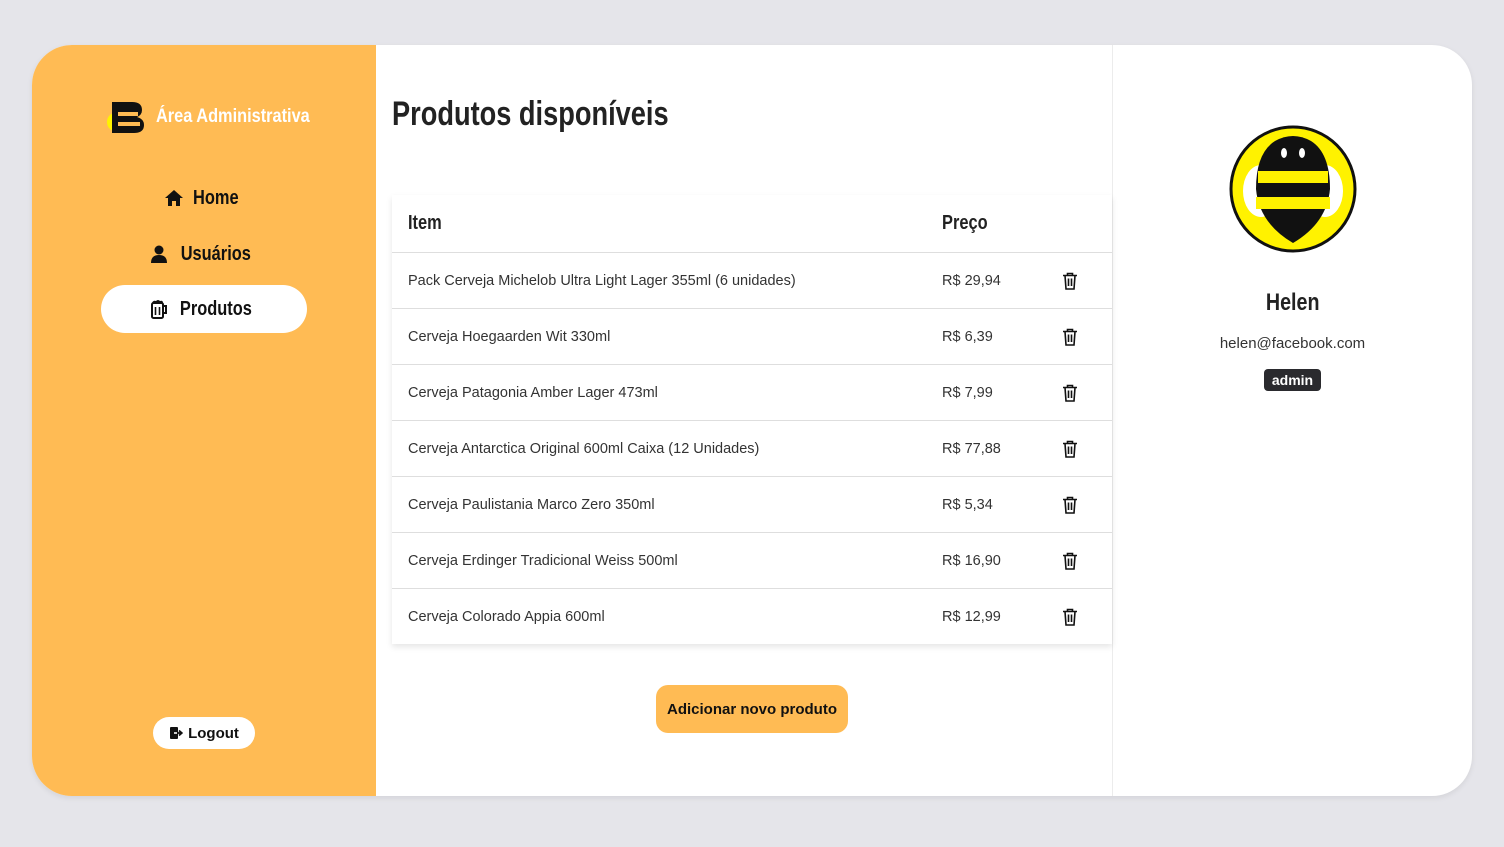 Image resolution: width=1504 pixels, height=847 pixels. Describe the element at coordinates (531, 504) in the screenshot. I see `product-name: Cerveja Paulistania Marco Zero 350ml` at that location.